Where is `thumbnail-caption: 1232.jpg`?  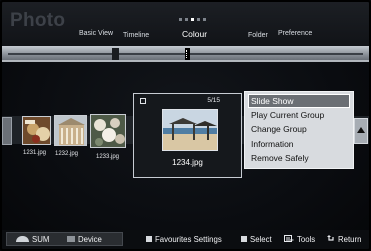
thumbnail-caption: 1232.jpg is located at coordinates (67, 154).